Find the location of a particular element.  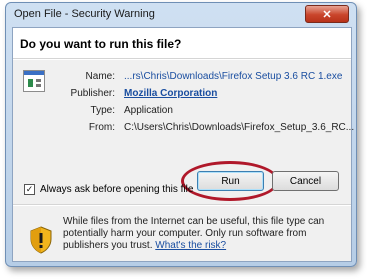

question-text: Do you want to run this file? is located at coordinates (101, 44).